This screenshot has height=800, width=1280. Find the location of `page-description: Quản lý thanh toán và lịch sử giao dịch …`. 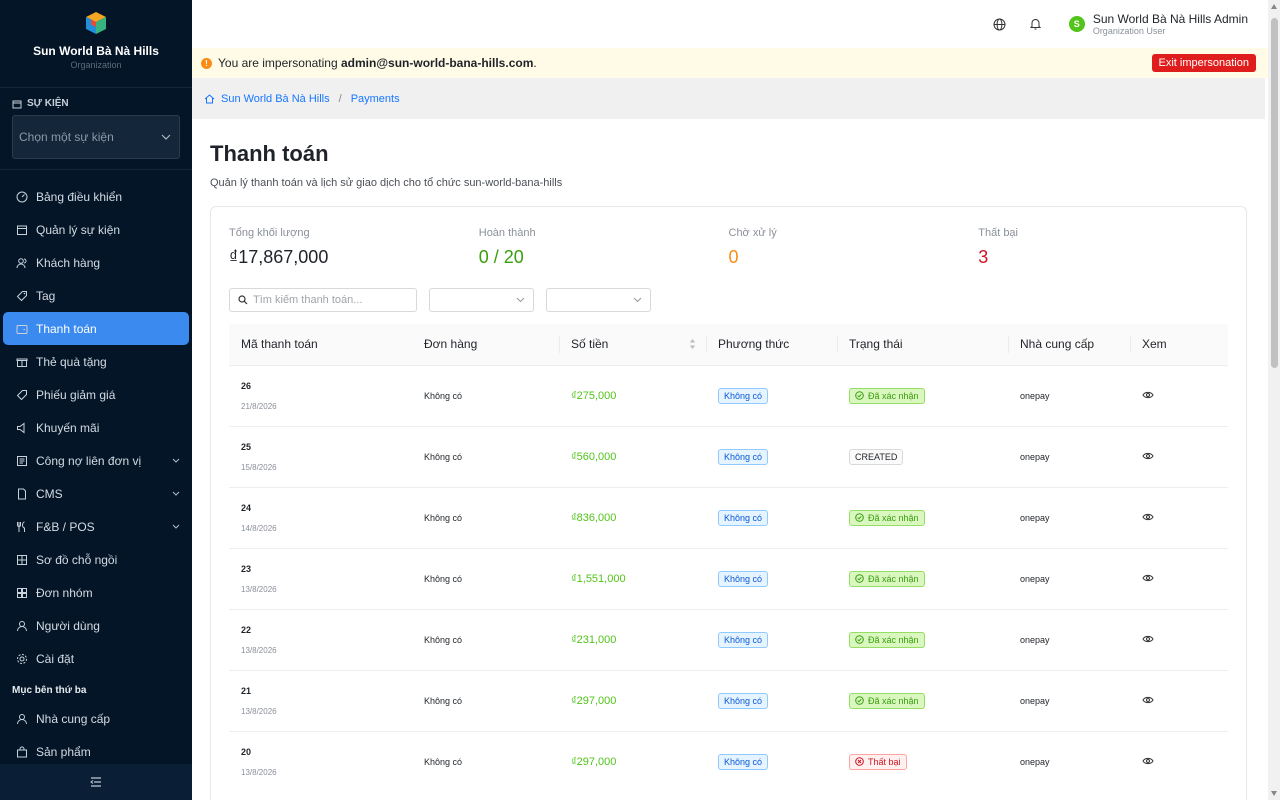

page-description: Quản lý thanh toán và lịch sử giao dịch … is located at coordinates (386, 183).